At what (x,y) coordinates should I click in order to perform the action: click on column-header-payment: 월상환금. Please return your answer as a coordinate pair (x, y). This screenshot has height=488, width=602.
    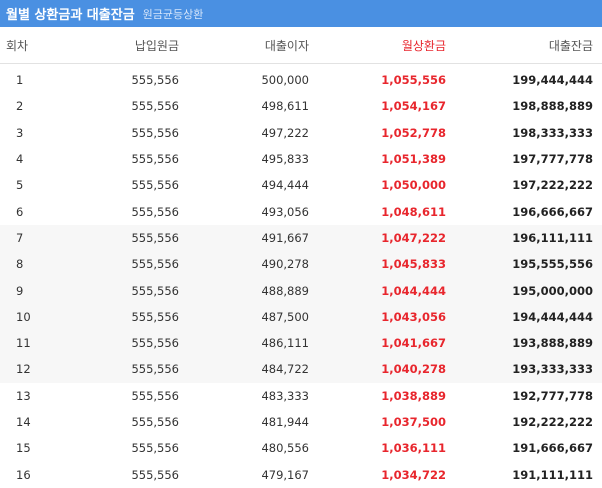
    Looking at the image, I should click on (377, 45).